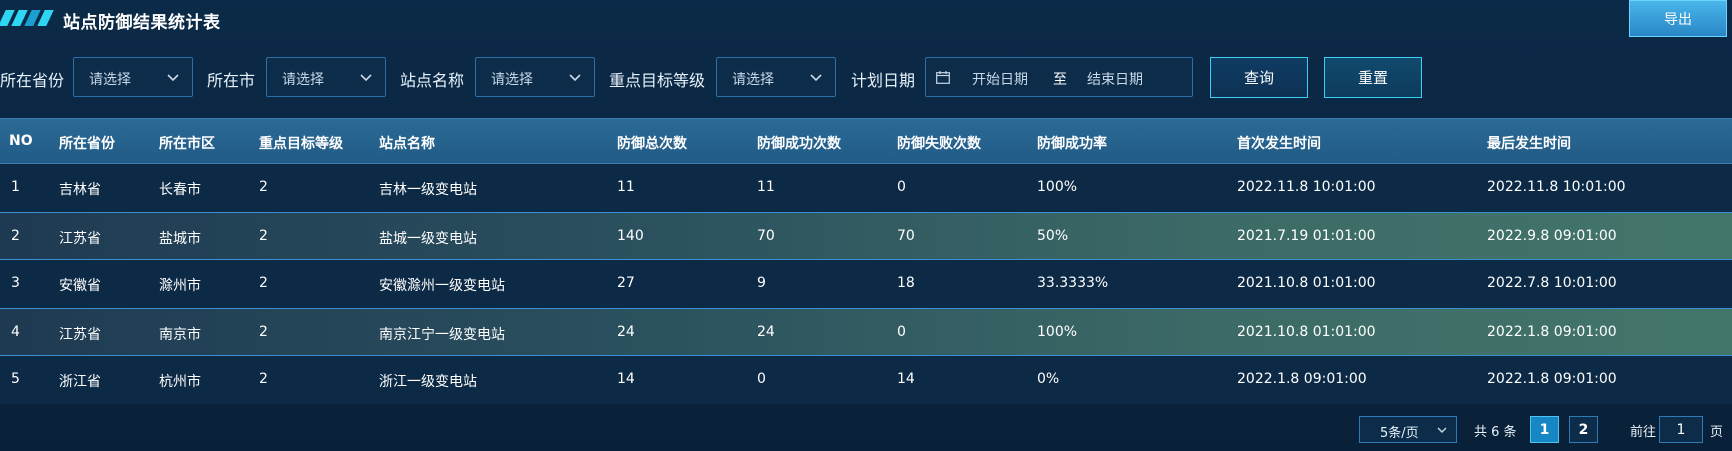 This screenshot has height=451, width=1732. I want to click on city-label: 所在市, so click(231, 80).